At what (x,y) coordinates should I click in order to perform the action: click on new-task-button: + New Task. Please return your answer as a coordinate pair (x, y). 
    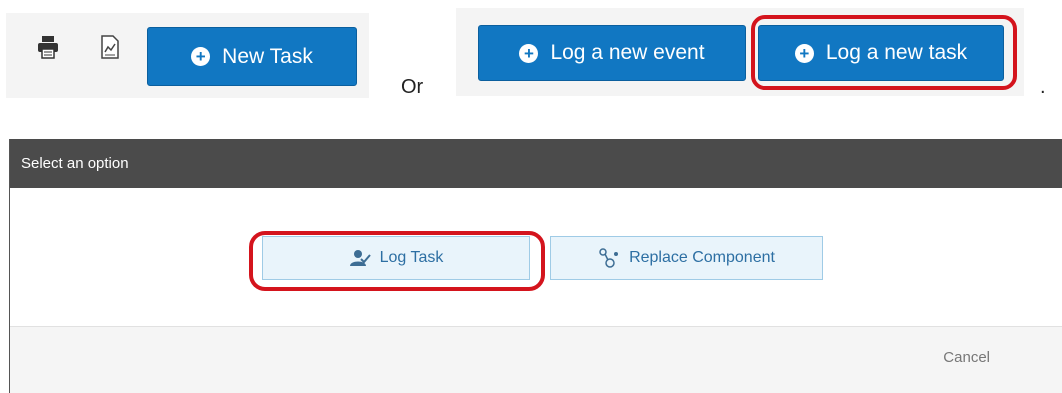
    Looking at the image, I should click on (252, 56).